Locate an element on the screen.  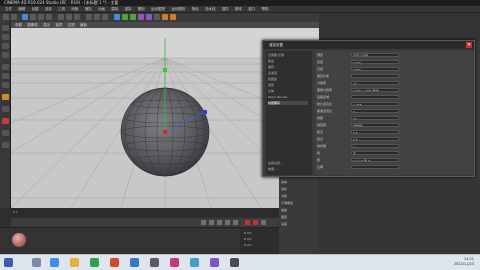
floor-icon is located at coordinates (157, 17).